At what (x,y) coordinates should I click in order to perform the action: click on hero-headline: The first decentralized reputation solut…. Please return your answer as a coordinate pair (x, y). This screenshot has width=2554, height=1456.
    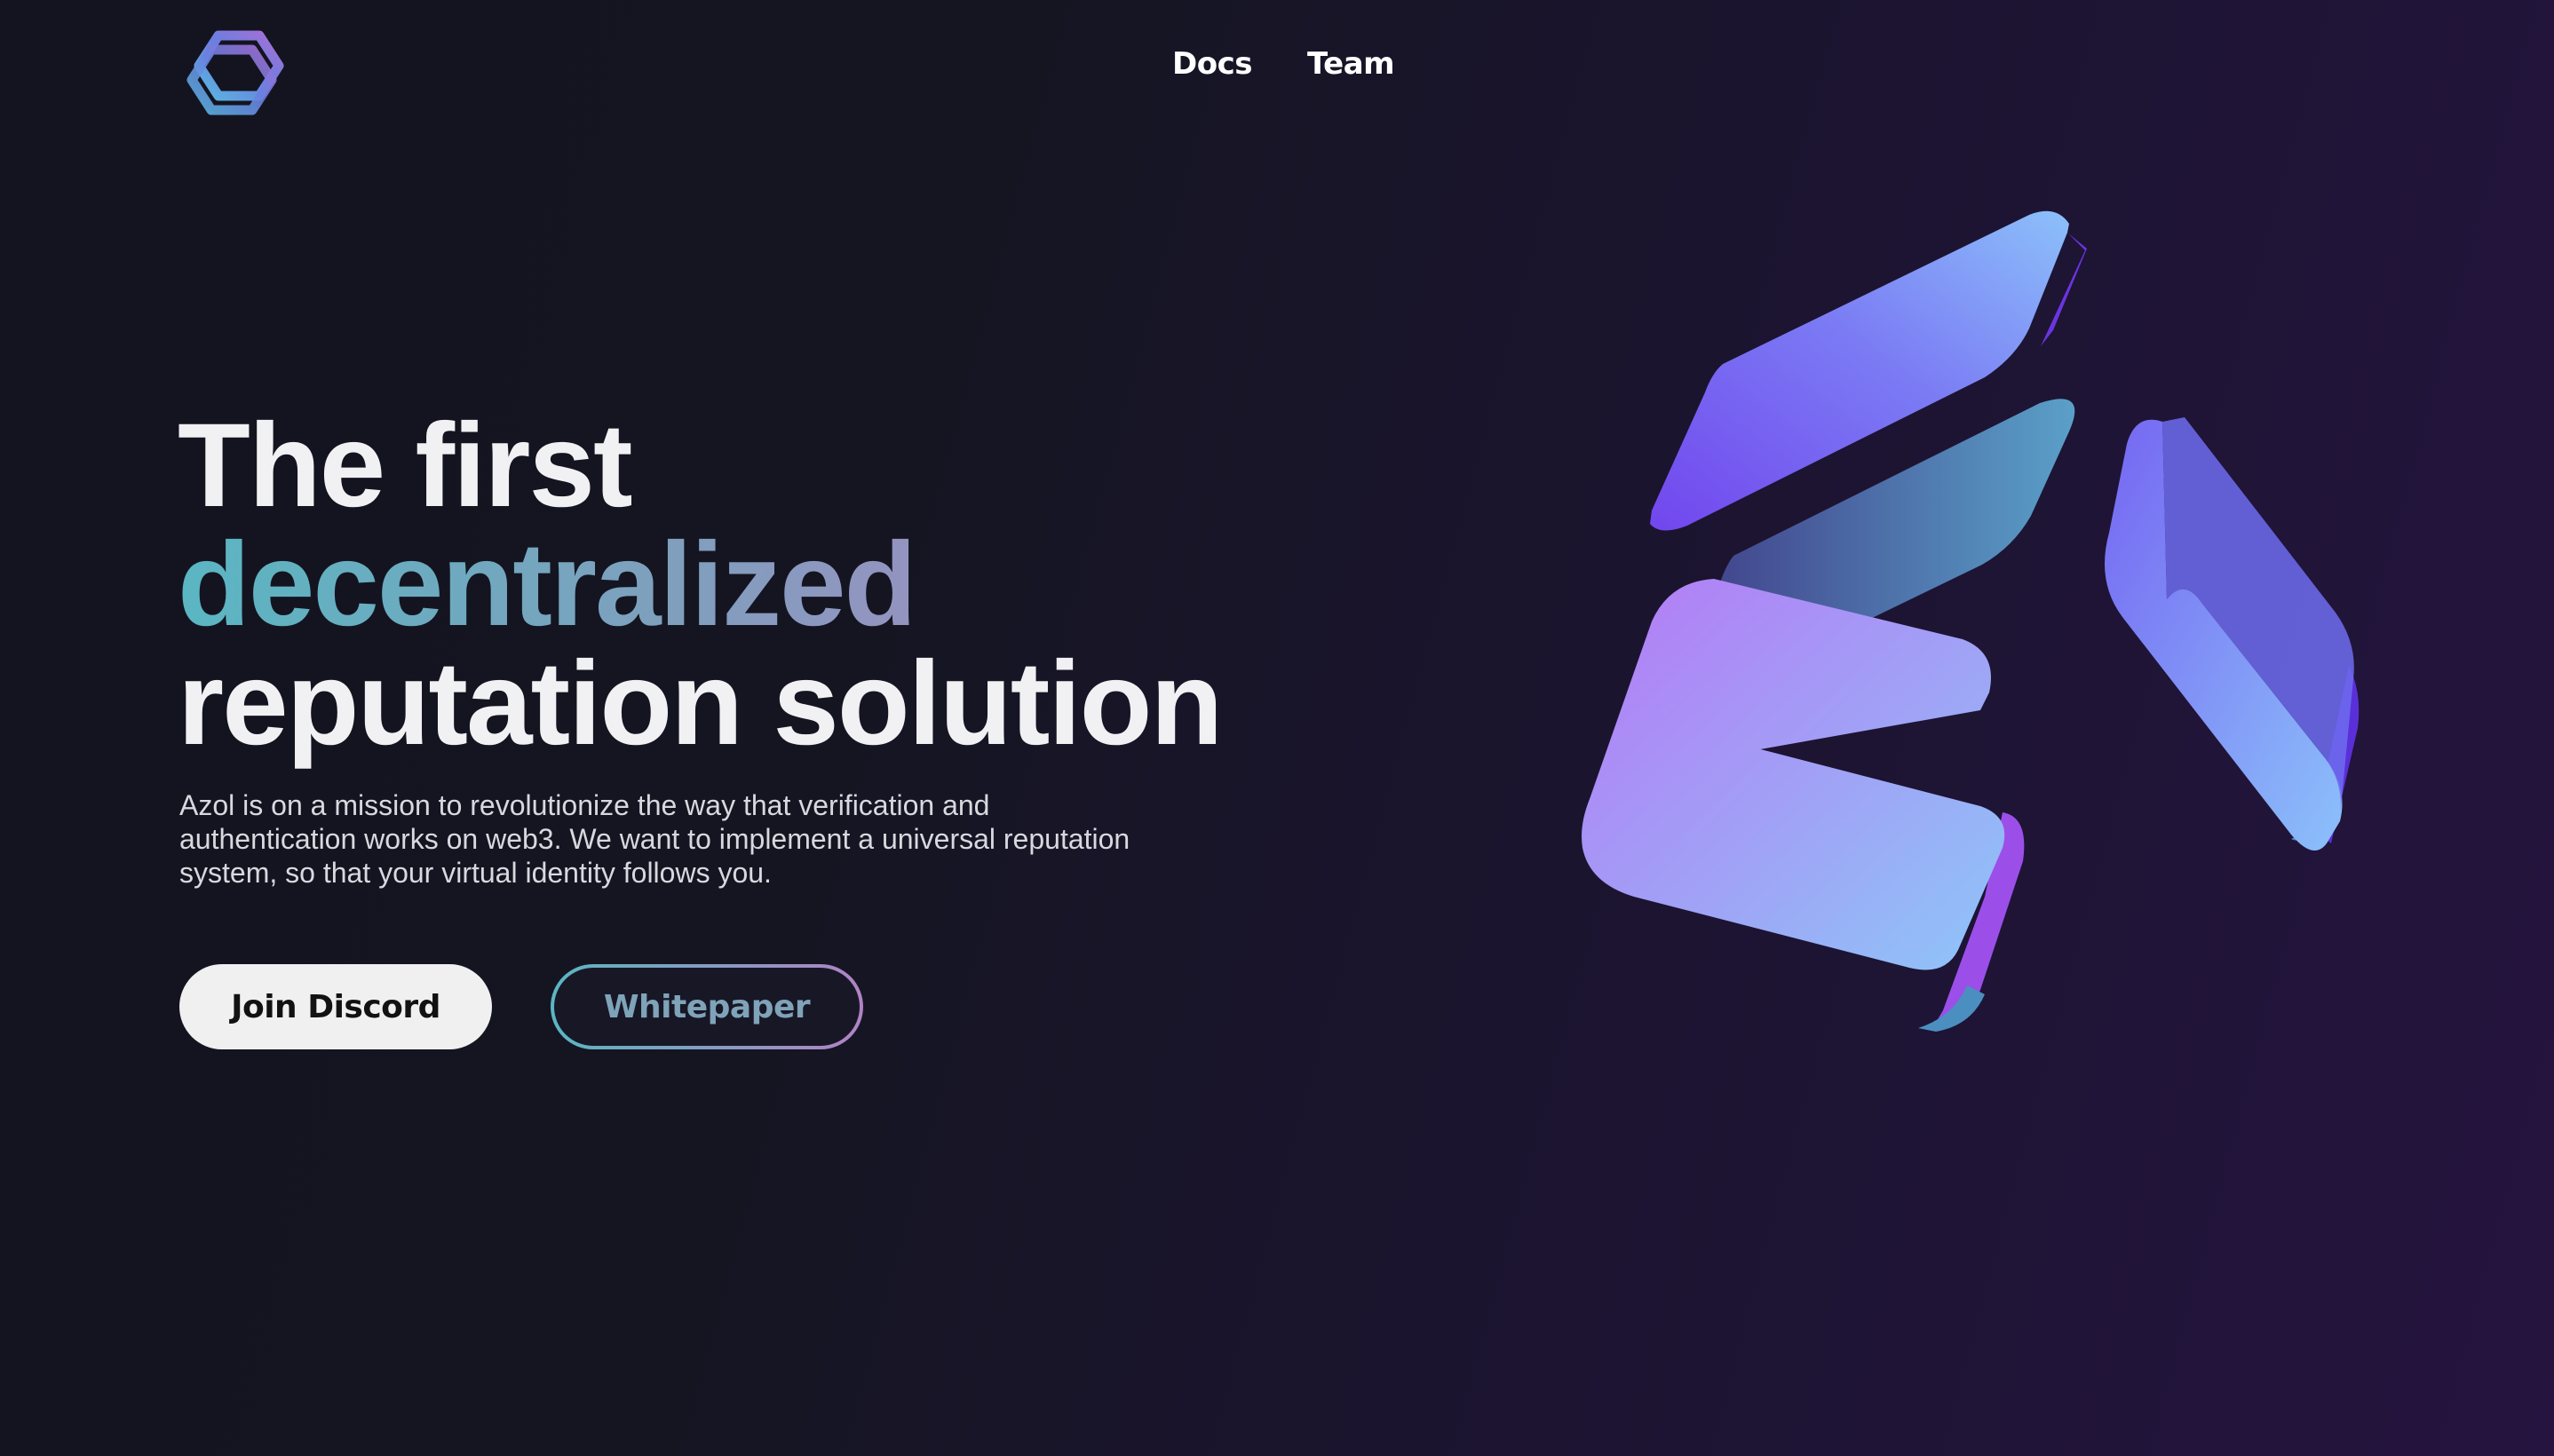
    Looking at the image, I should click on (711, 585).